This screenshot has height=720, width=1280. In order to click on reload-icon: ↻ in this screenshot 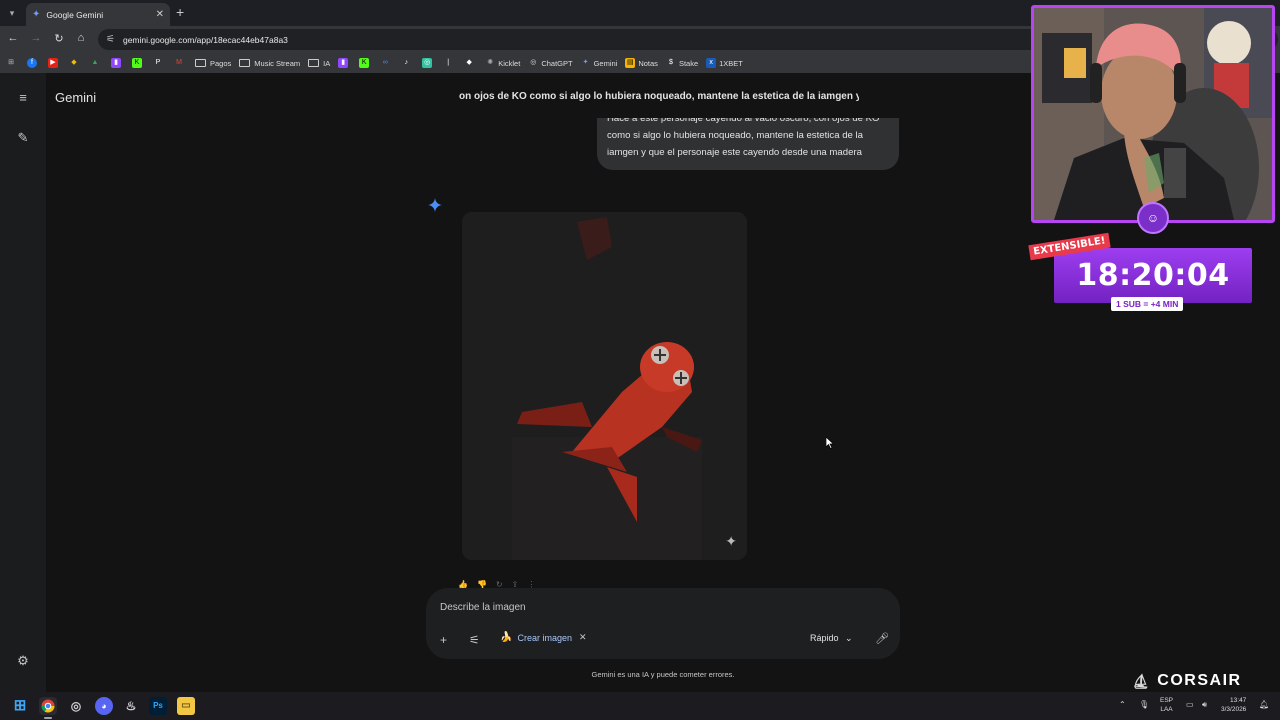, I will do `click(59, 38)`.